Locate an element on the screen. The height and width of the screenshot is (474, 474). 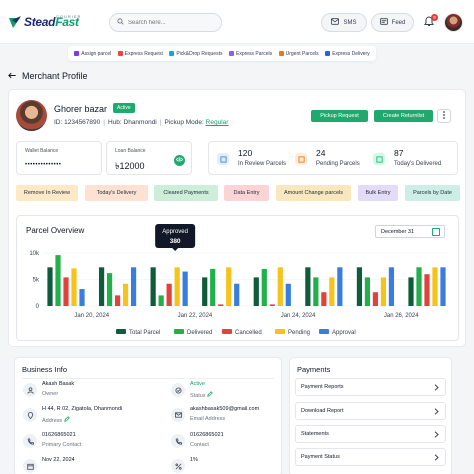
eye-icon is located at coordinates (179, 160).